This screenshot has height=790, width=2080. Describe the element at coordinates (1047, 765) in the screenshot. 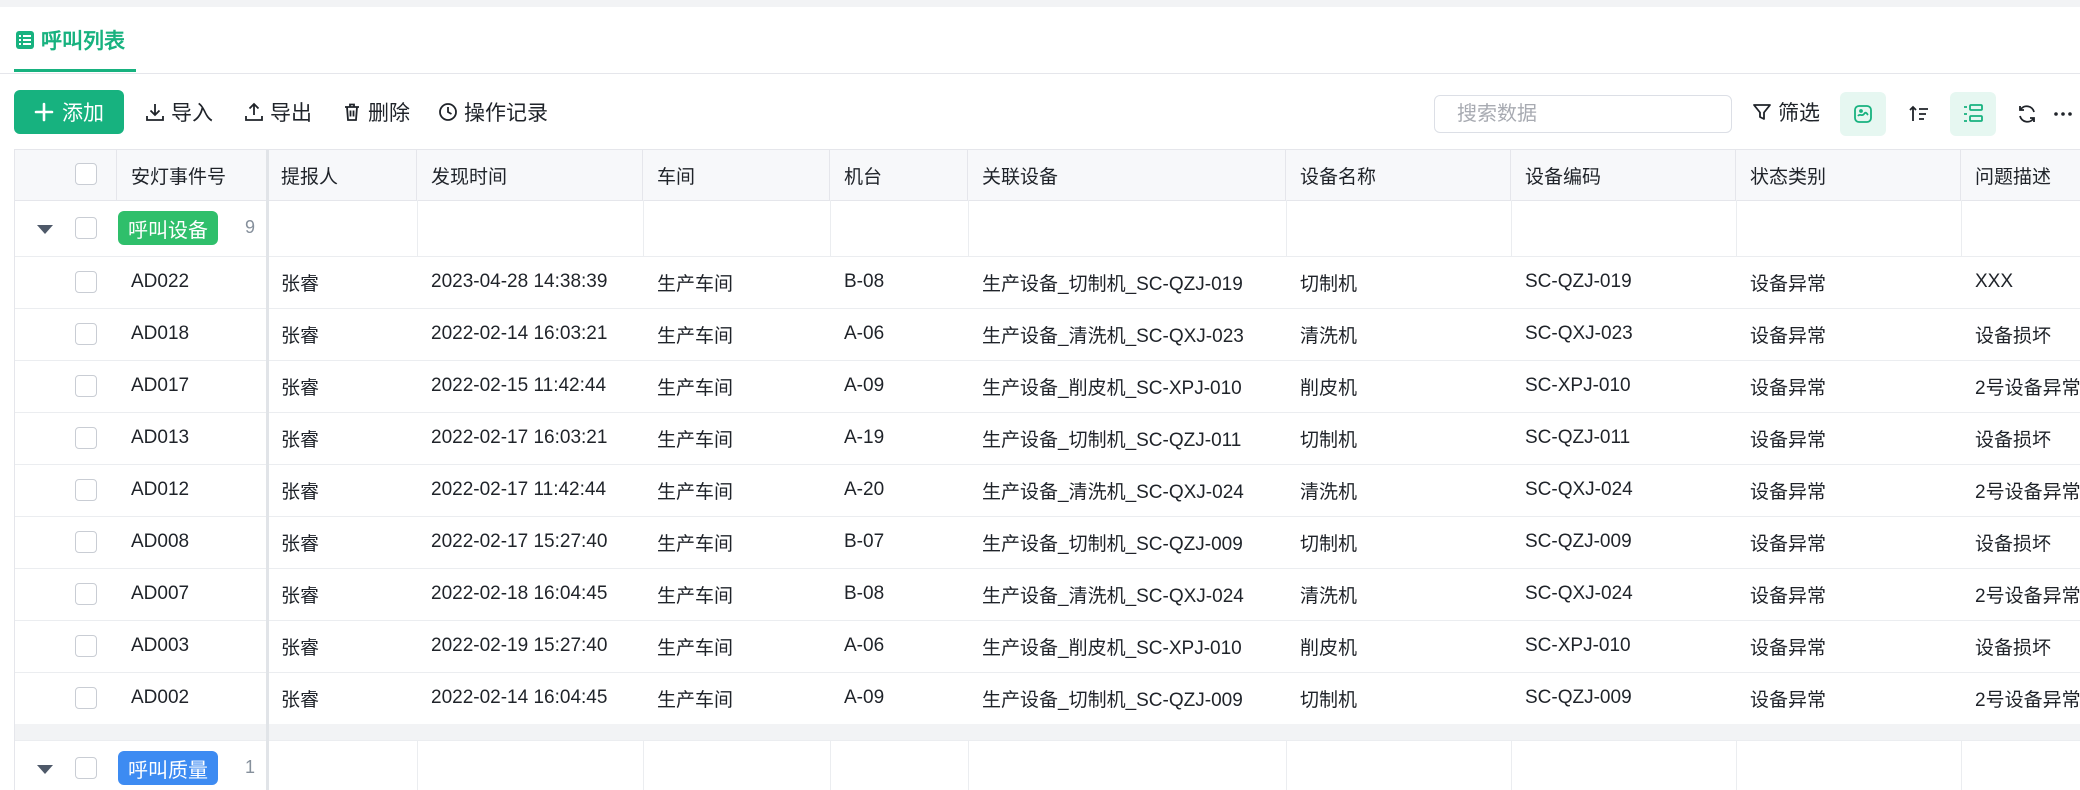

I see `group-row: 呼叫质量 1` at that location.